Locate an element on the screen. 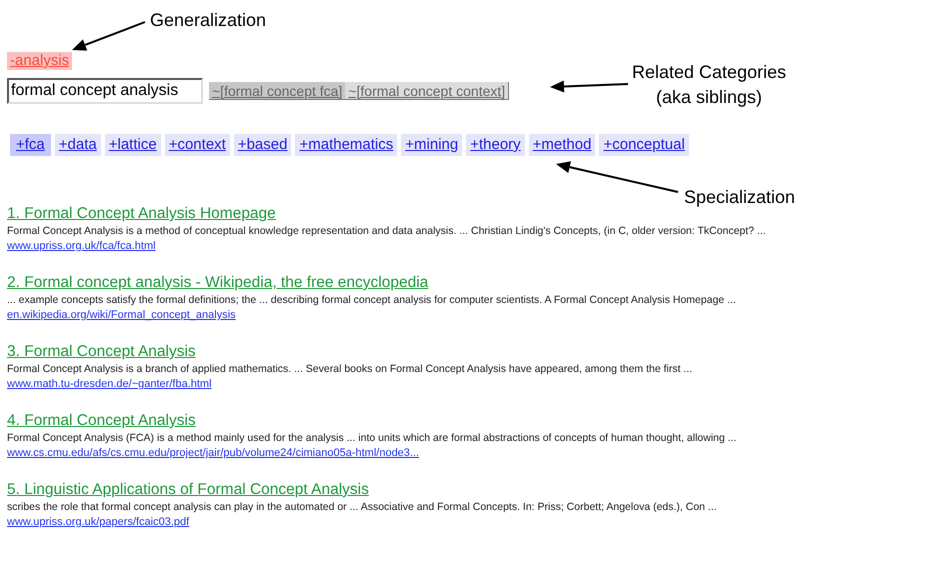  specialization-tag: +conceptual is located at coordinates (644, 145).